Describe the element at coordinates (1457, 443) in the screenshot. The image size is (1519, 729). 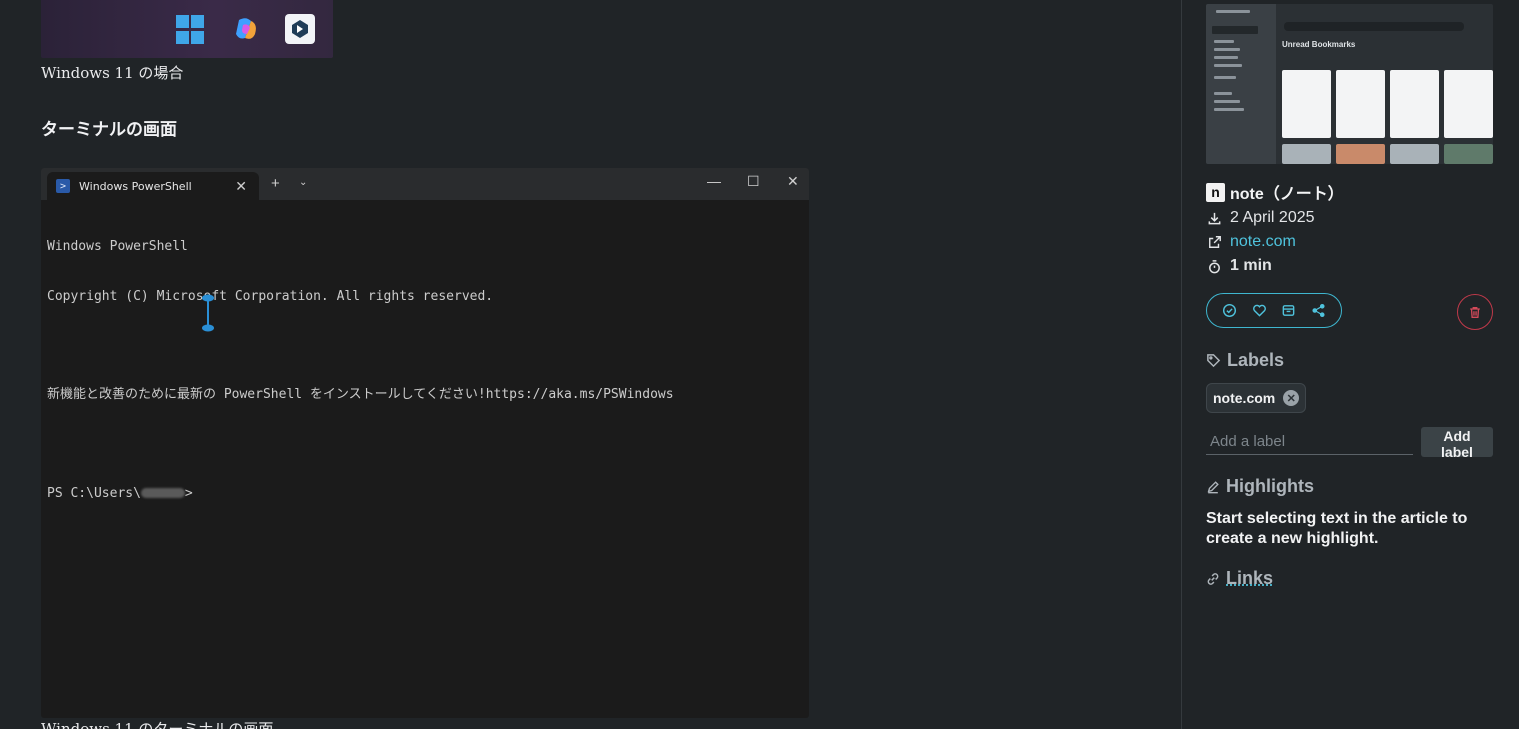
I see `add-label-button: Add label` at that location.